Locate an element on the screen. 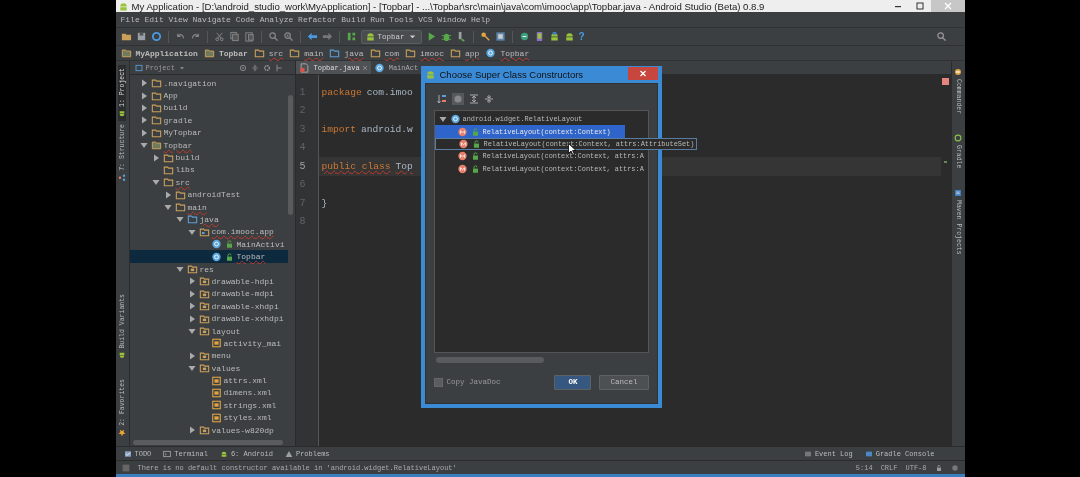 This screenshot has width=1080, height=477. menu-title: Tools is located at coordinates (401, 19).